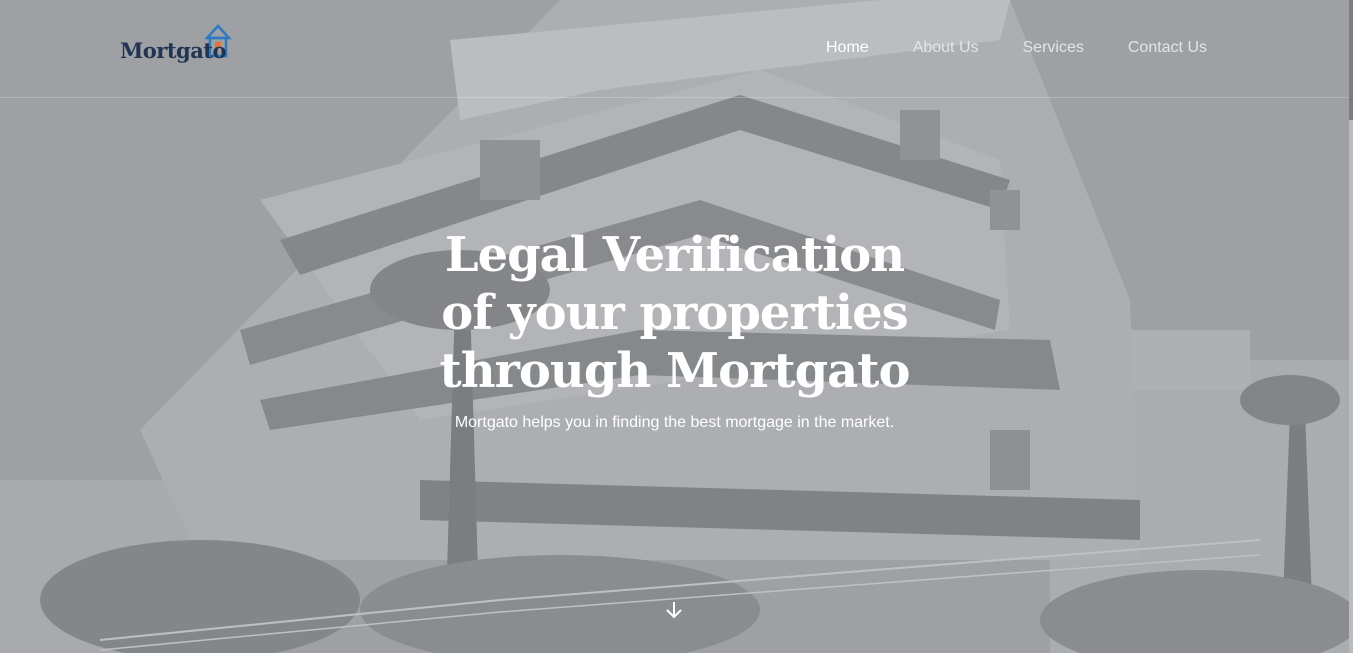 The width and height of the screenshot is (1353, 653). Describe the element at coordinates (1351, 60) in the screenshot. I see `scrollbar-thumb` at that location.